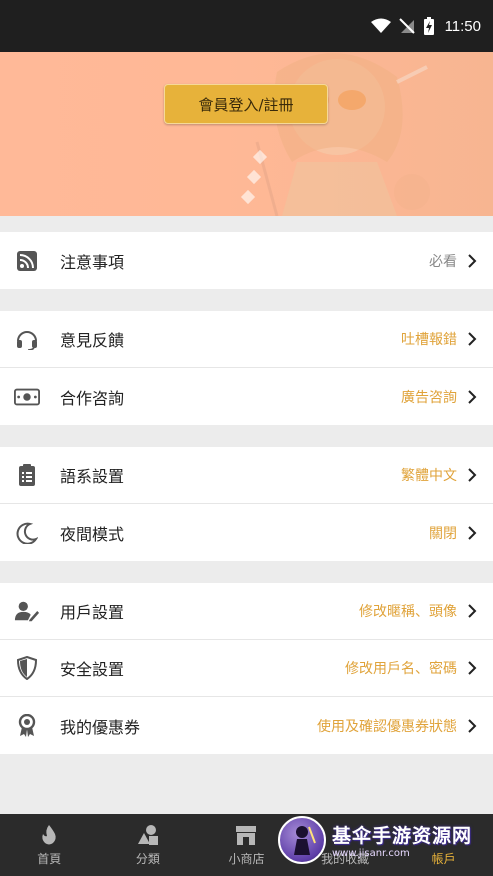 Image resolution: width=493 pixels, height=876 pixels. Describe the element at coordinates (302, 840) in the screenshot. I see `watermark-logo-icon` at that location.